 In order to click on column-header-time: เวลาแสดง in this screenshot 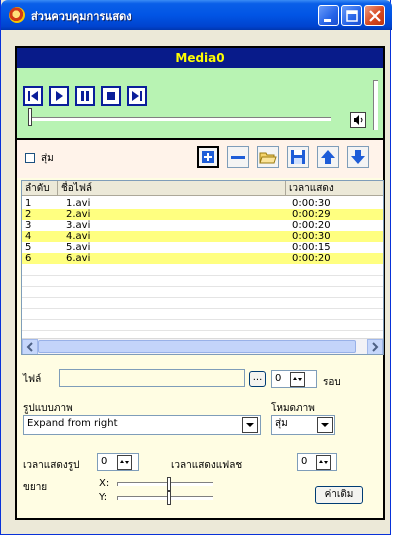, I will do `click(334, 188)`.